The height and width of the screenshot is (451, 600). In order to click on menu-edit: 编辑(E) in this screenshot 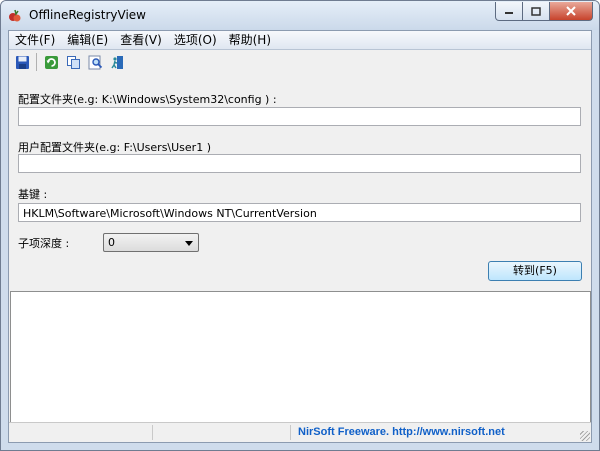, I will do `click(87, 40)`.